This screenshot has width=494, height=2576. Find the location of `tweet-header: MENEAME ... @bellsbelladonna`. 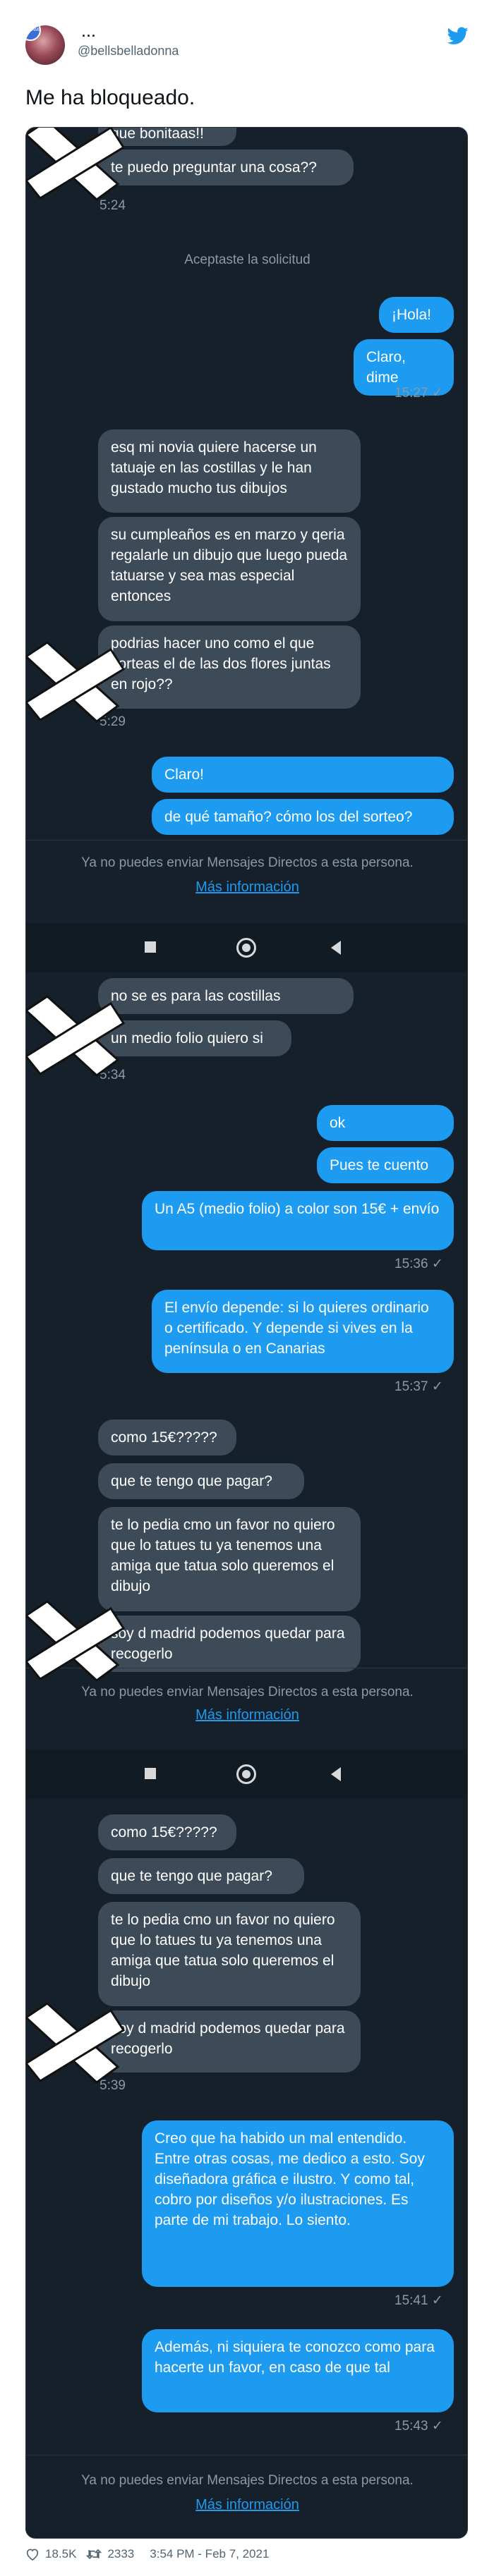

tweet-header: MENEAME ... @bellsbelladonna is located at coordinates (247, 39).